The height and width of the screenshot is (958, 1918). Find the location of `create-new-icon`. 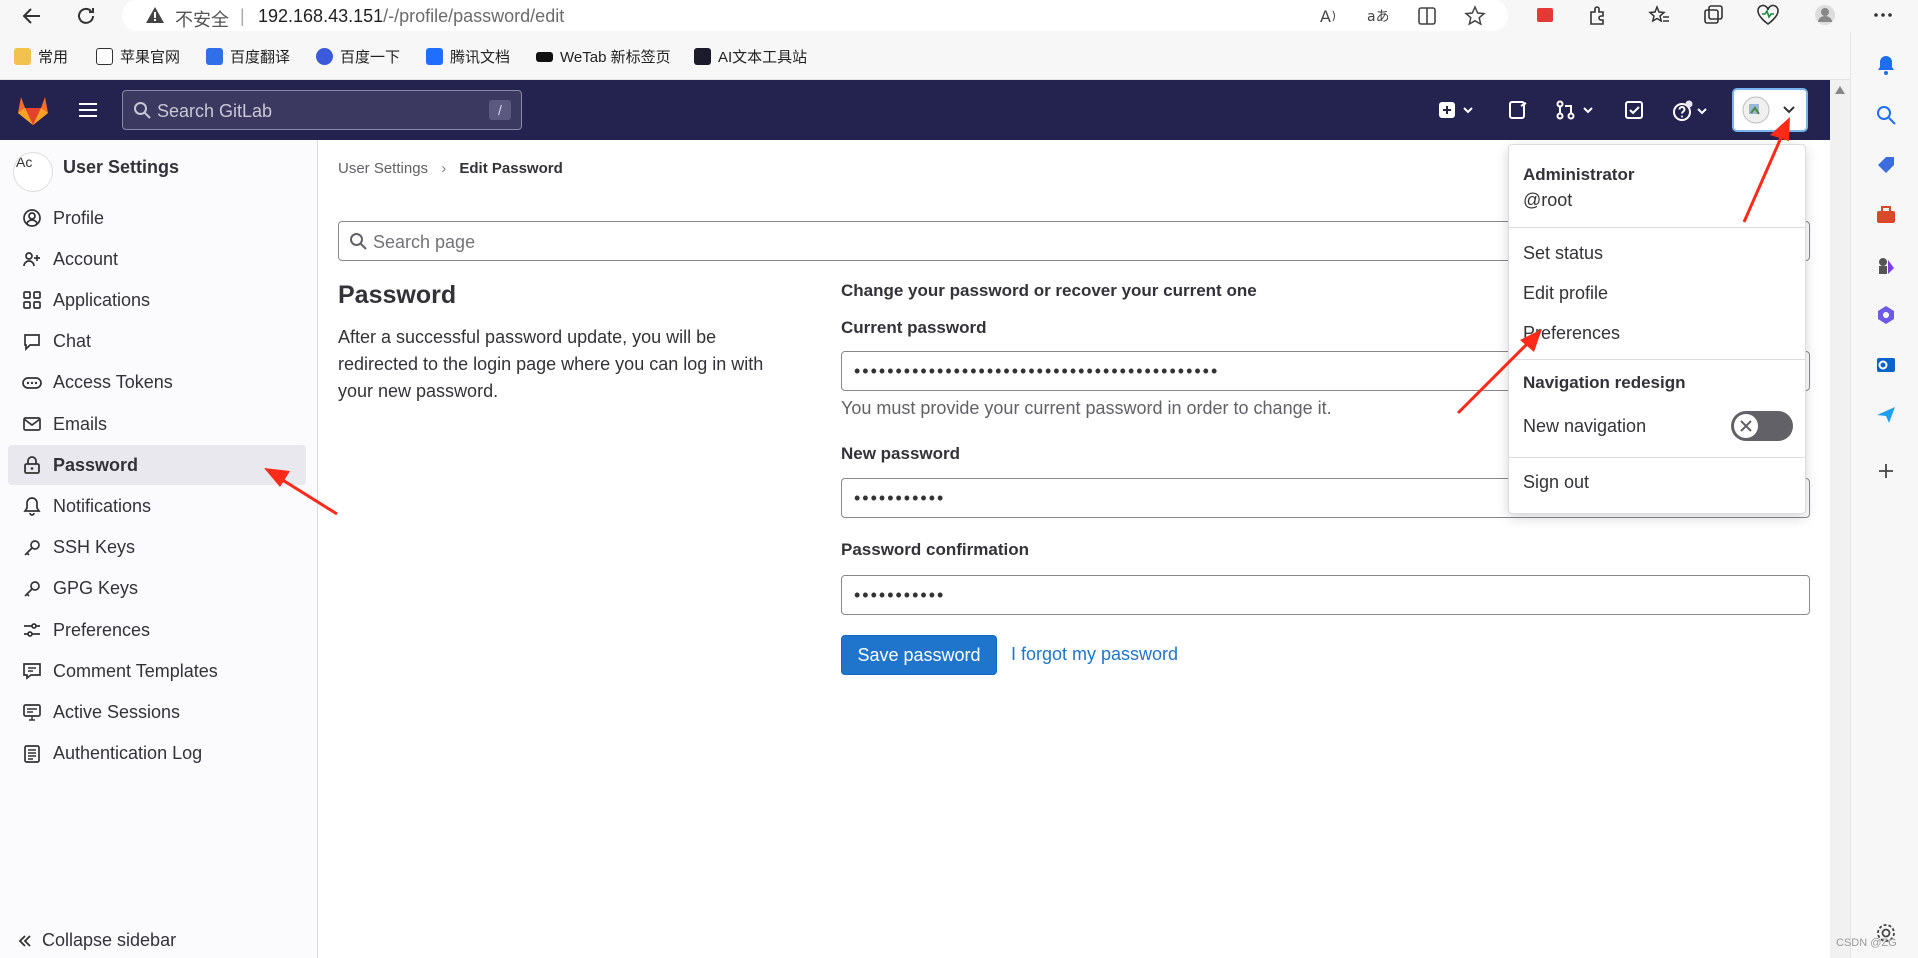

create-new-icon is located at coordinates (1458, 110).